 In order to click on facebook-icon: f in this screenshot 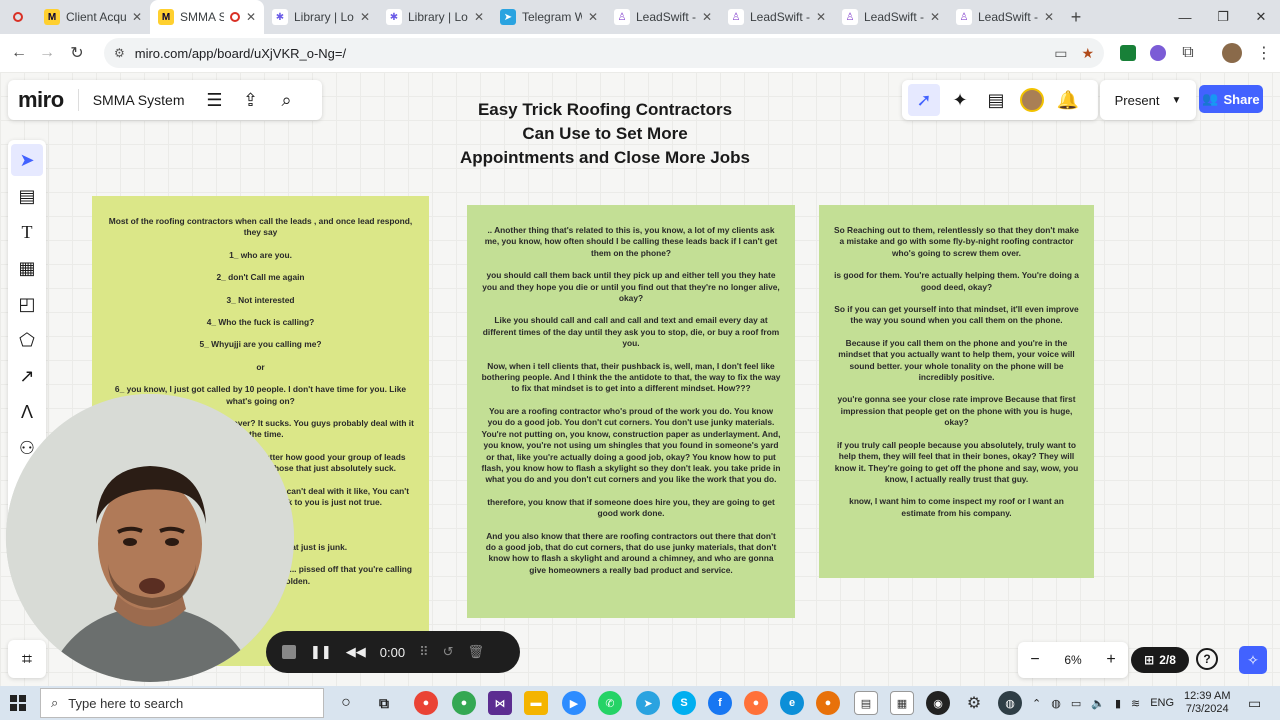, I will do `click(720, 703)`.